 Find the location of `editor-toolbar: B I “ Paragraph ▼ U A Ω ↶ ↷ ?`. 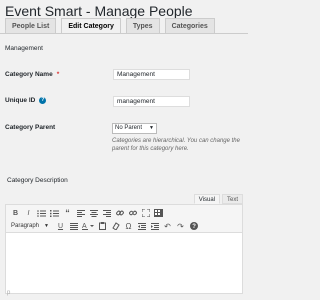

editor-toolbar: B I “ Paragraph ▼ U A Ω ↶ ↷ ? is located at coordinates (124, 219).